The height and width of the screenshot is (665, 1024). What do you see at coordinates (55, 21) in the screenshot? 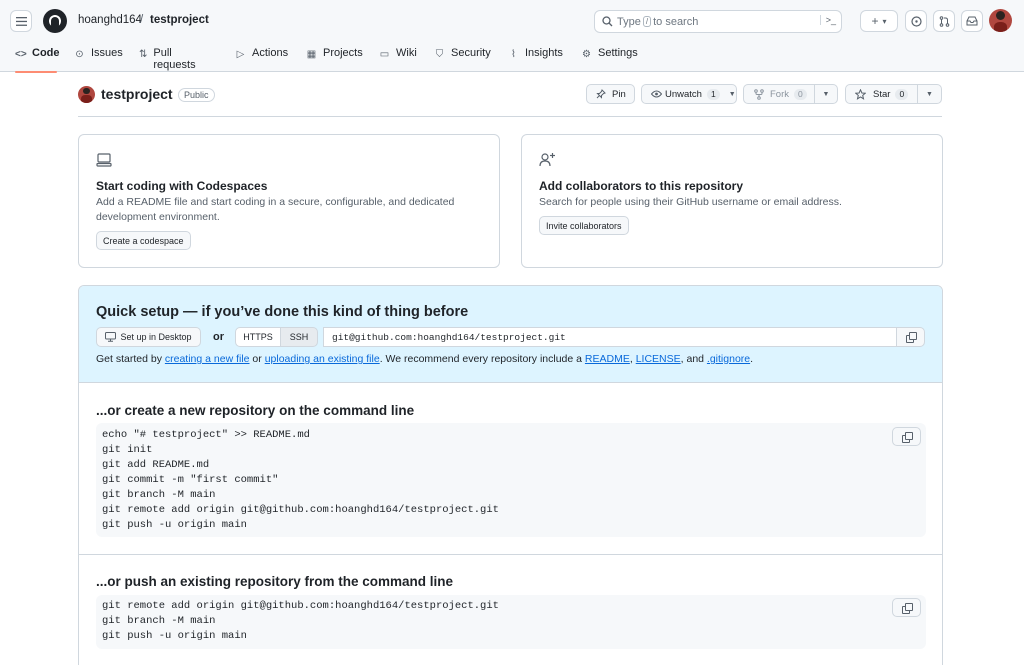
I see `github-logo-icon` at bounding box center [55, 21].